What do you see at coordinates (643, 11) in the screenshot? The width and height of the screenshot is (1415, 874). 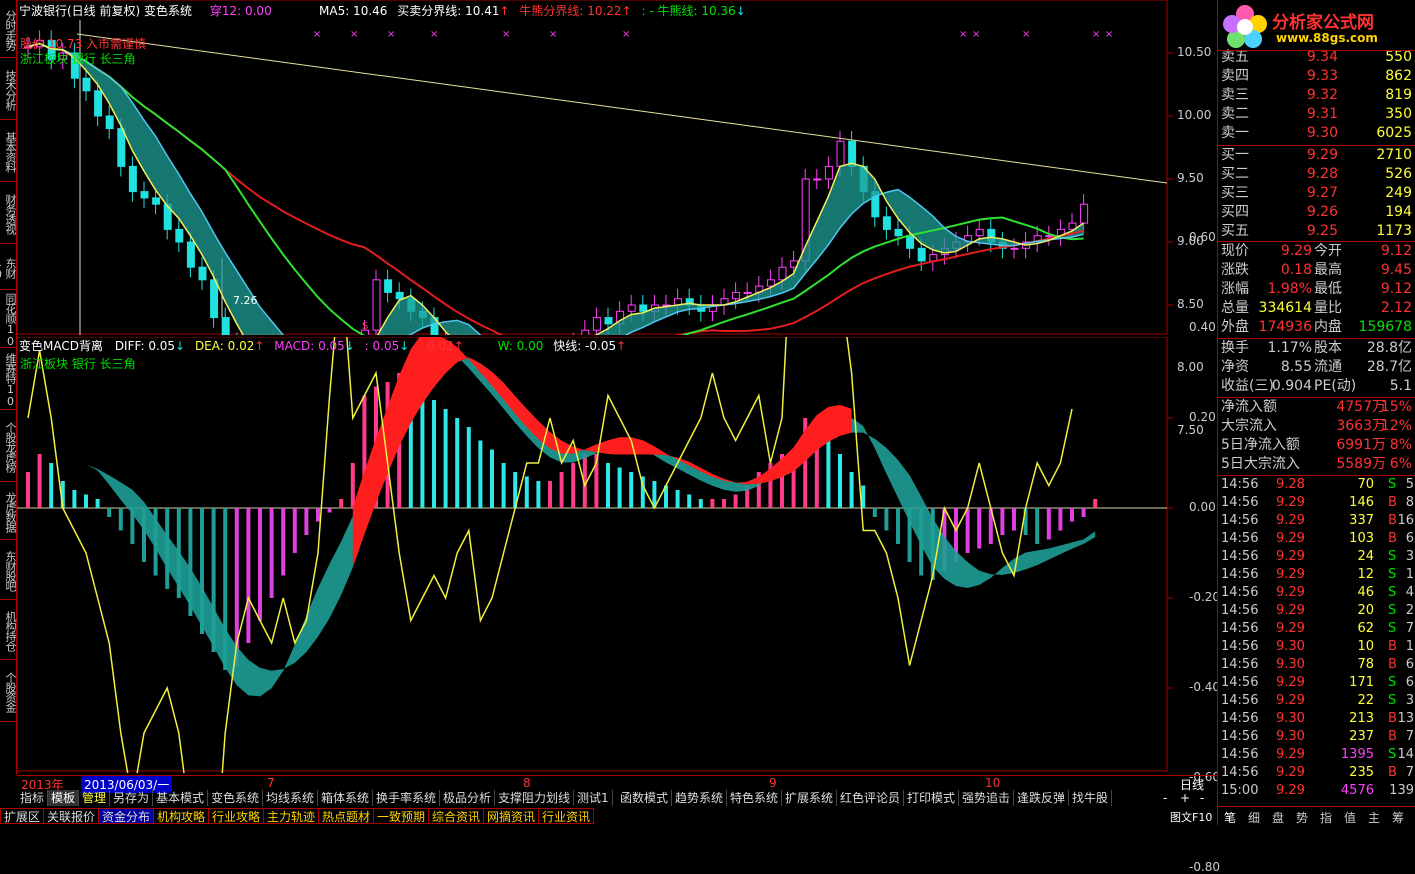 I see `colon-sep: :` at bounding box center [643, 11].